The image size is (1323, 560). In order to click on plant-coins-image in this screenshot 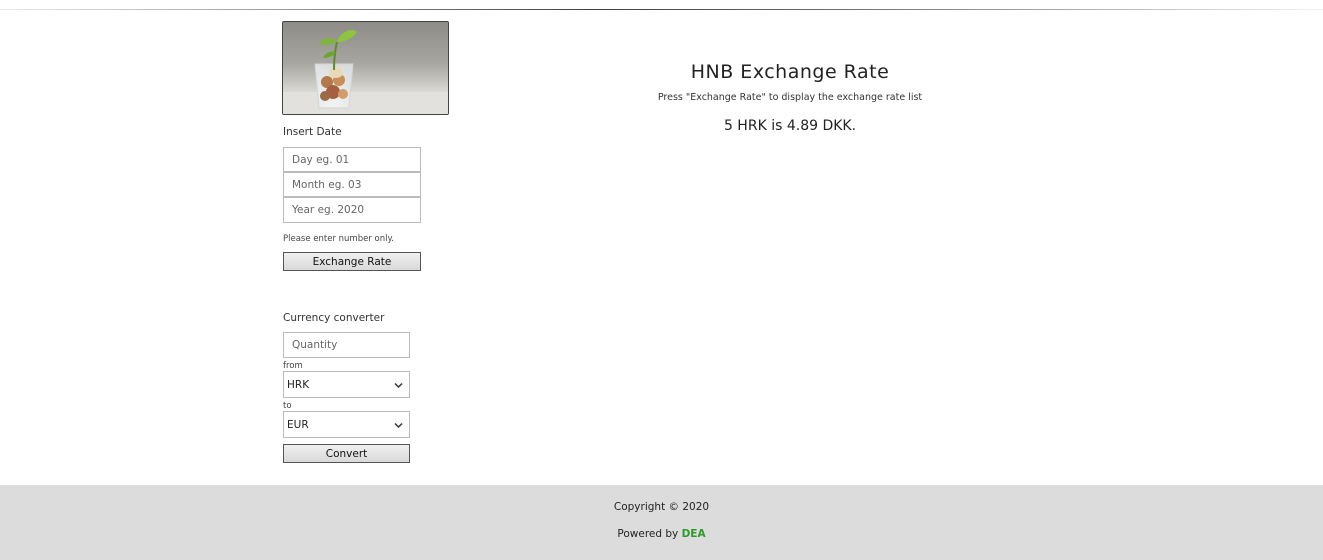, I will do `click(365, 68)`.